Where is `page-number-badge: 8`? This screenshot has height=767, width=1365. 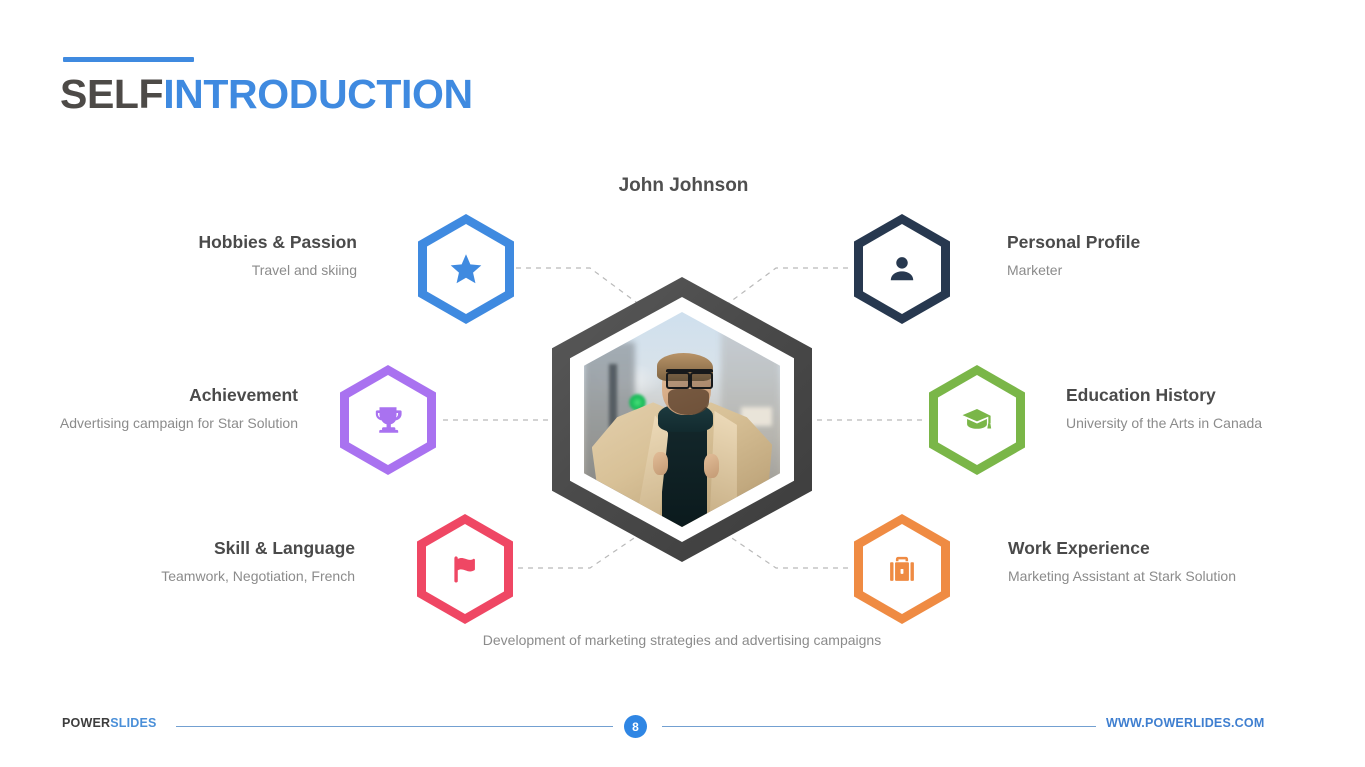
page-number-badge: 8 is located at coordinates (635, 726).